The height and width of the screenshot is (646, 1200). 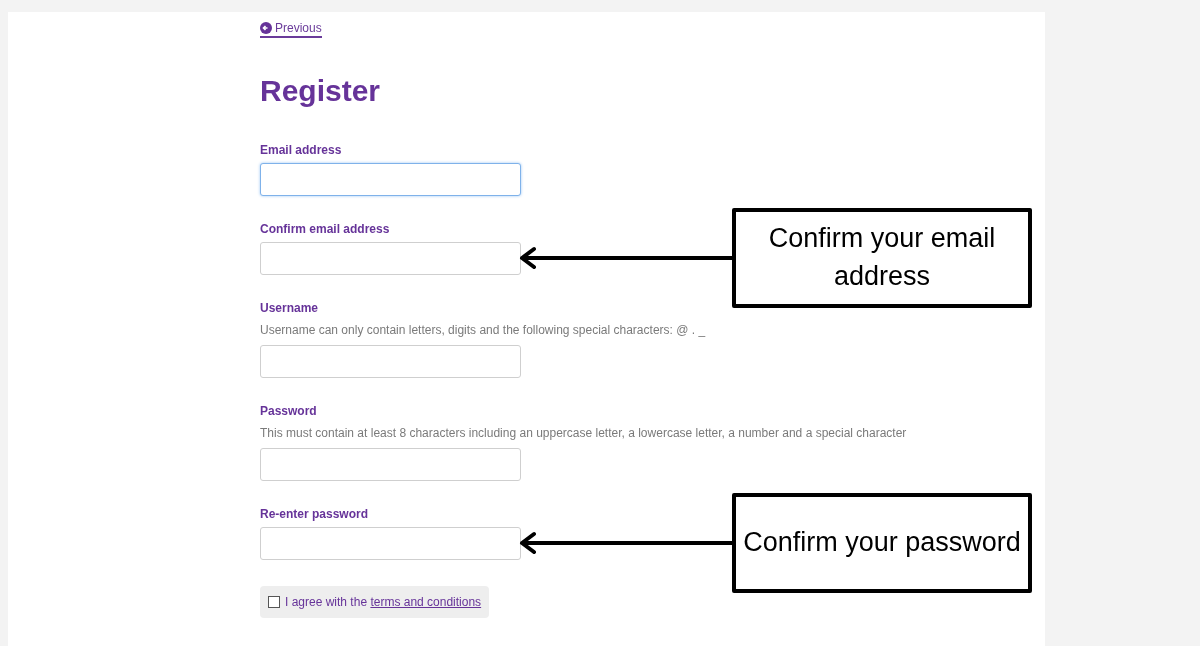 I want to click on previous-link: Previous, so click(x=291, y=29).